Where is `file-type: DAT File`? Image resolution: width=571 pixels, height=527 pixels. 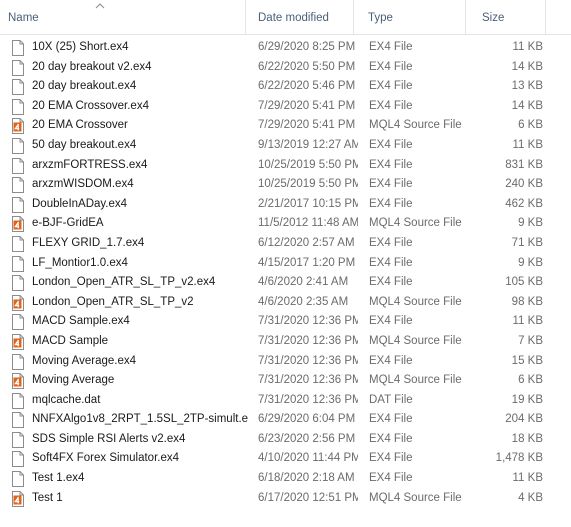
file-type: DAT File is located at coordinates (391, 399).